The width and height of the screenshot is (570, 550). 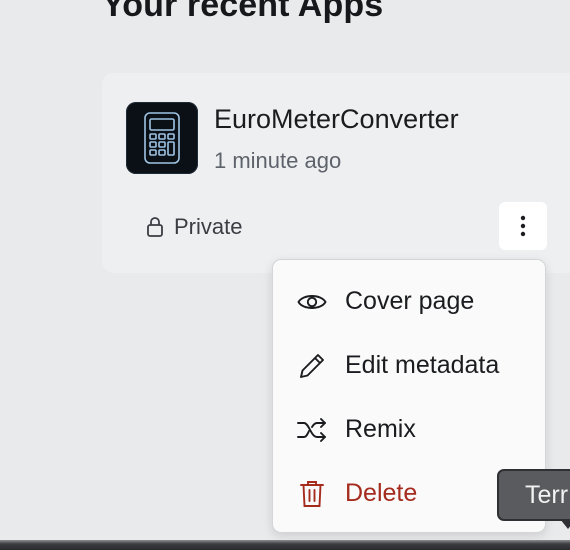 What do you see at coordinates (243, 12) in the screenshot?
I see `section-title: Your recent Apps` at bounding box center [243, 12].